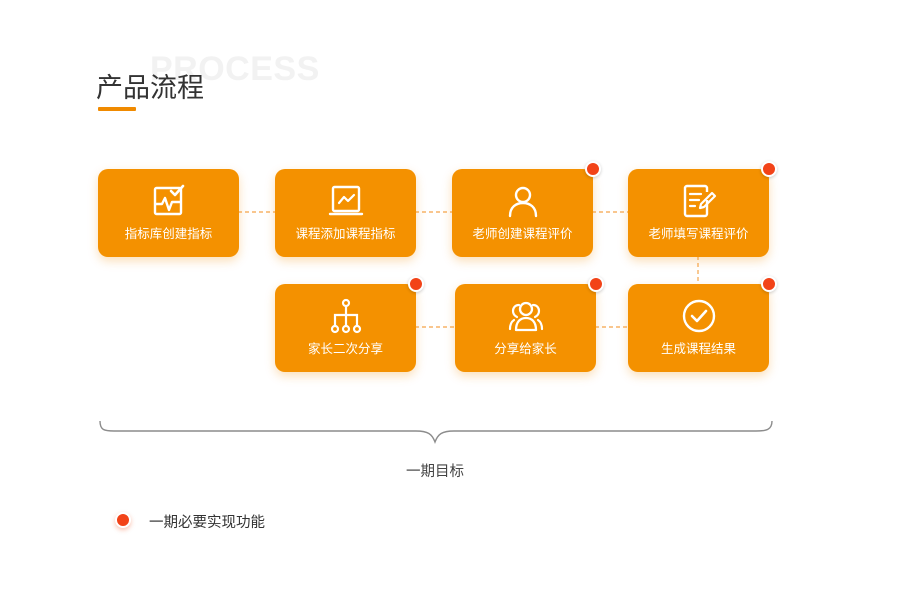 The height and width of the screenshot is (600, 909). I want to click on presentation-chart-icon, so click(345, 200).